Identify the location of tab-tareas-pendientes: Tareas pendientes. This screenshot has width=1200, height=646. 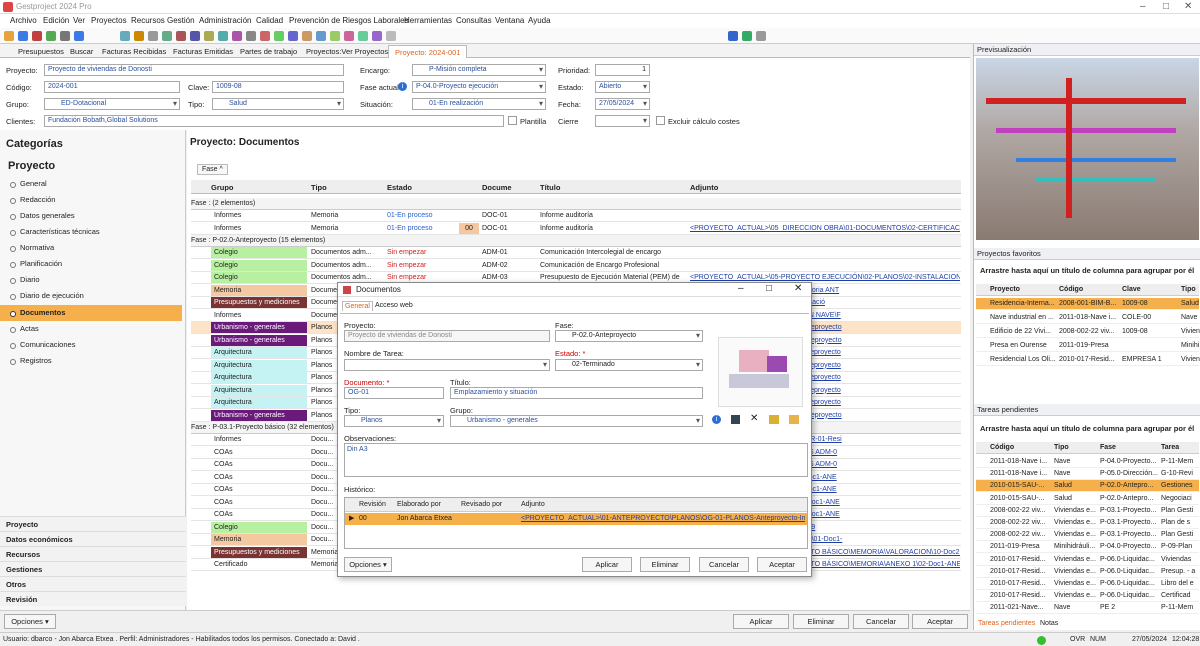
(1006, 623).